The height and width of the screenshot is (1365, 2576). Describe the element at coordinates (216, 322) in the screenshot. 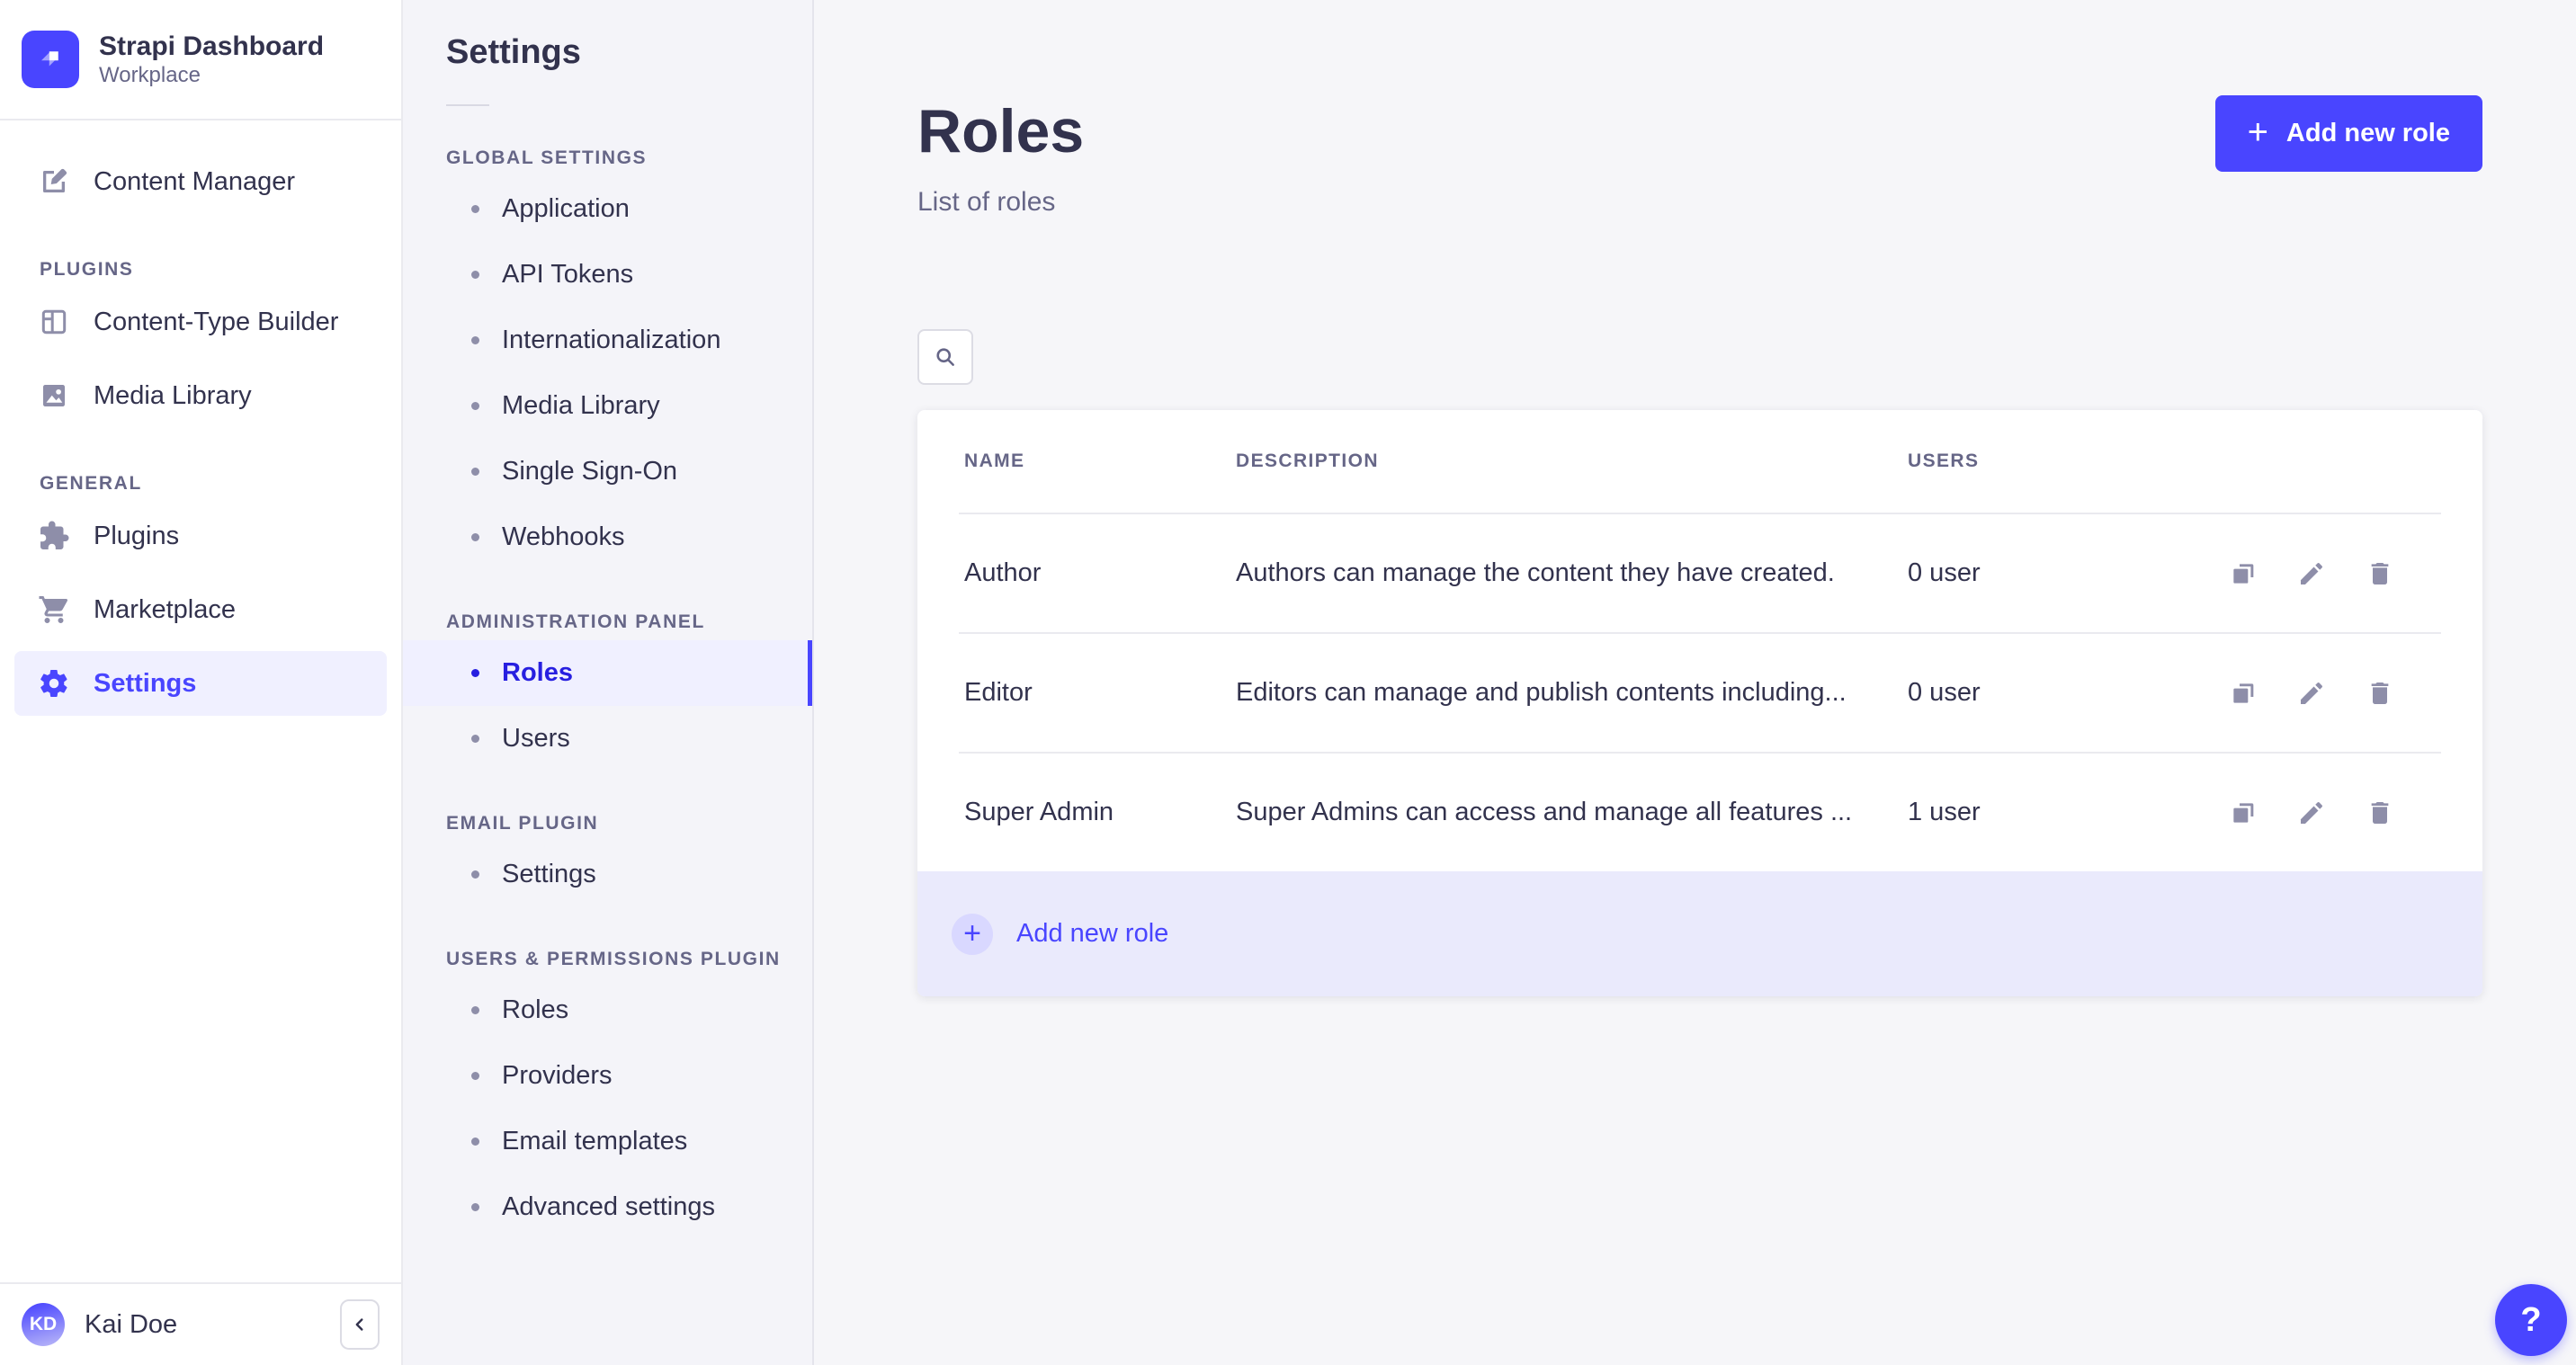

I see `sidebar-item-label: Content-Type Builder` at that location.